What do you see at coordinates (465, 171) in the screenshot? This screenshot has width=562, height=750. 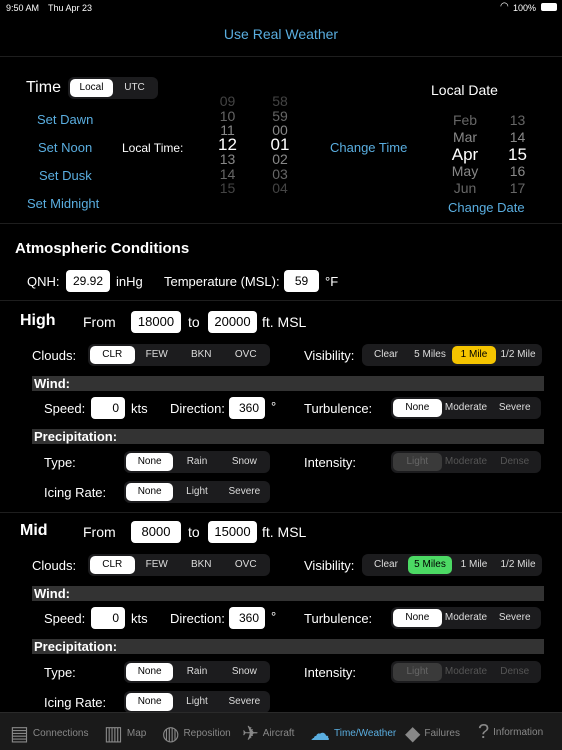 I see `picker-item: May` at bounding box center [465, 171].